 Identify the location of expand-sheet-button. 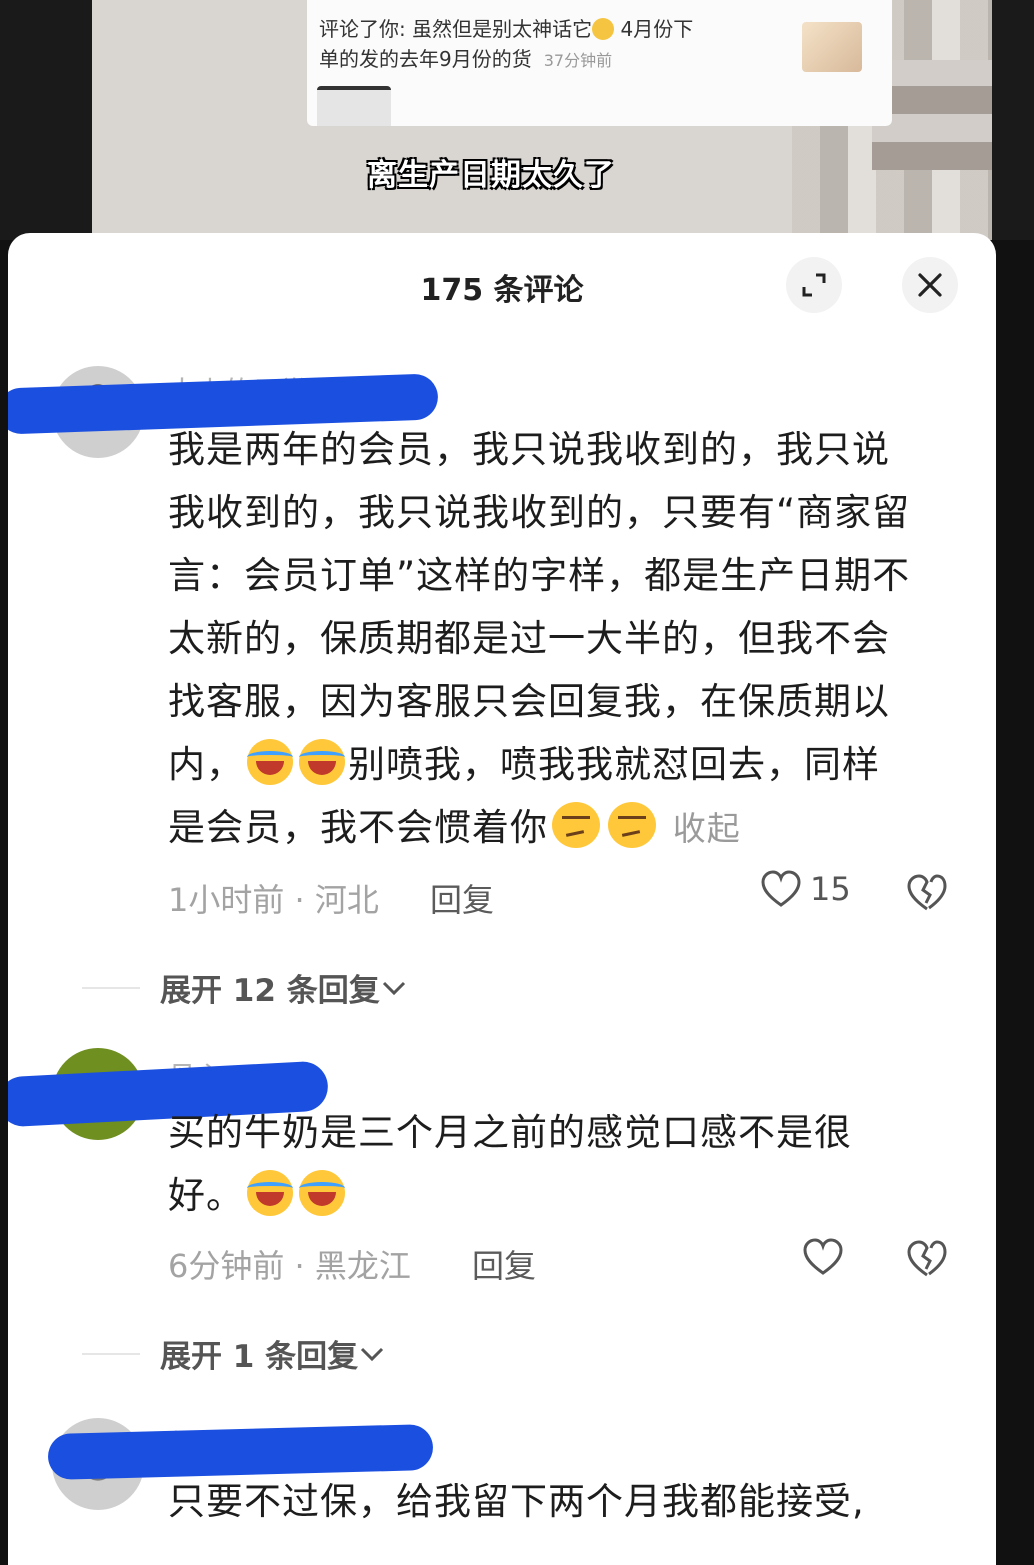
(814, 285).